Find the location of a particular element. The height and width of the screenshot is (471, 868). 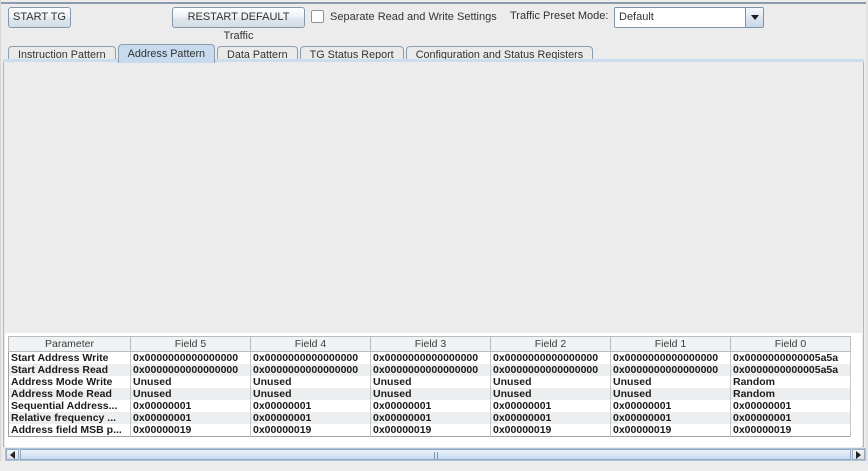

separate-read-write-label: Separate Read and Write Settings is located at coordinates (413, 17).